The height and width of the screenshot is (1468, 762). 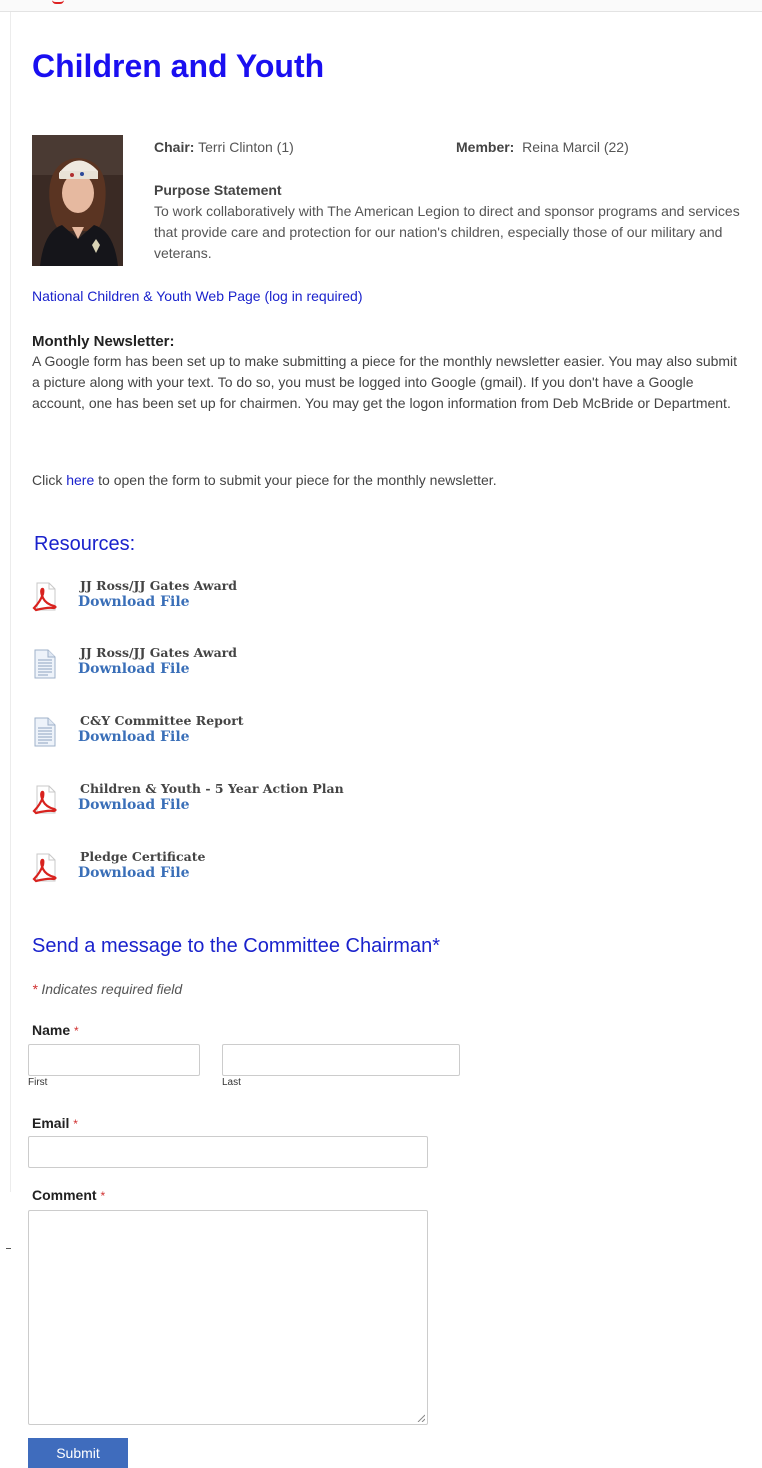 What do you see at coordinates (246, 147) in the screenshot?
I see `chair-name: Terri Clinton (1)` at bounding box center [246, 147].